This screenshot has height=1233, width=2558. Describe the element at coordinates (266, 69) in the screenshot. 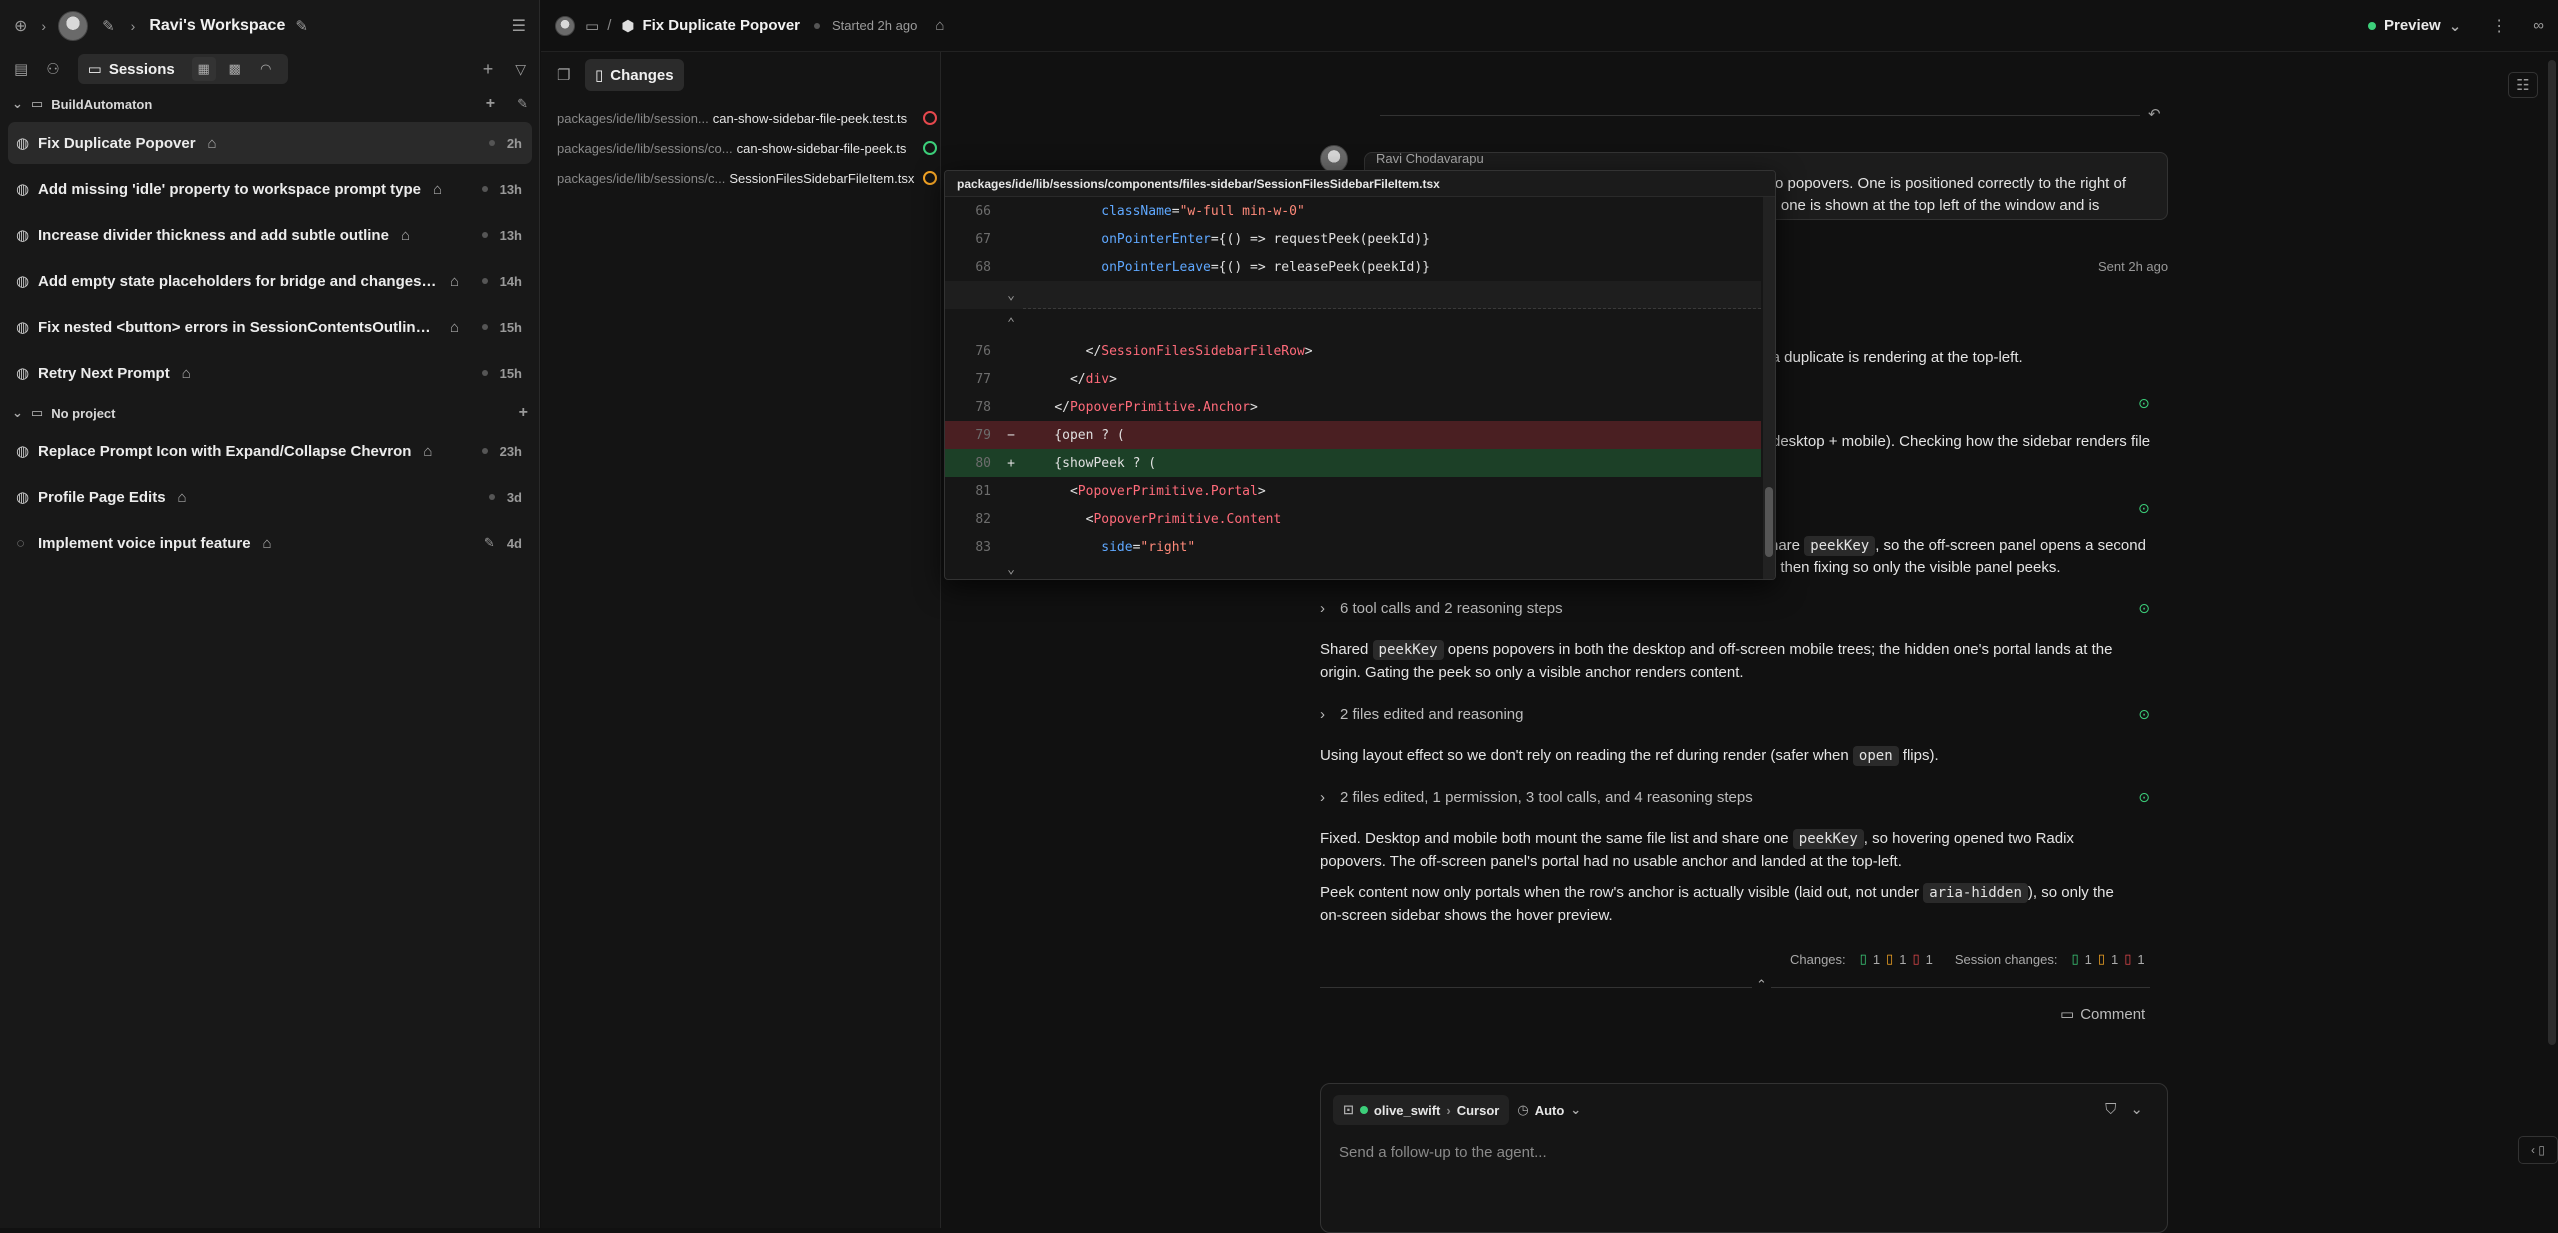

I see `feed-view-icon: ◠` at that location.